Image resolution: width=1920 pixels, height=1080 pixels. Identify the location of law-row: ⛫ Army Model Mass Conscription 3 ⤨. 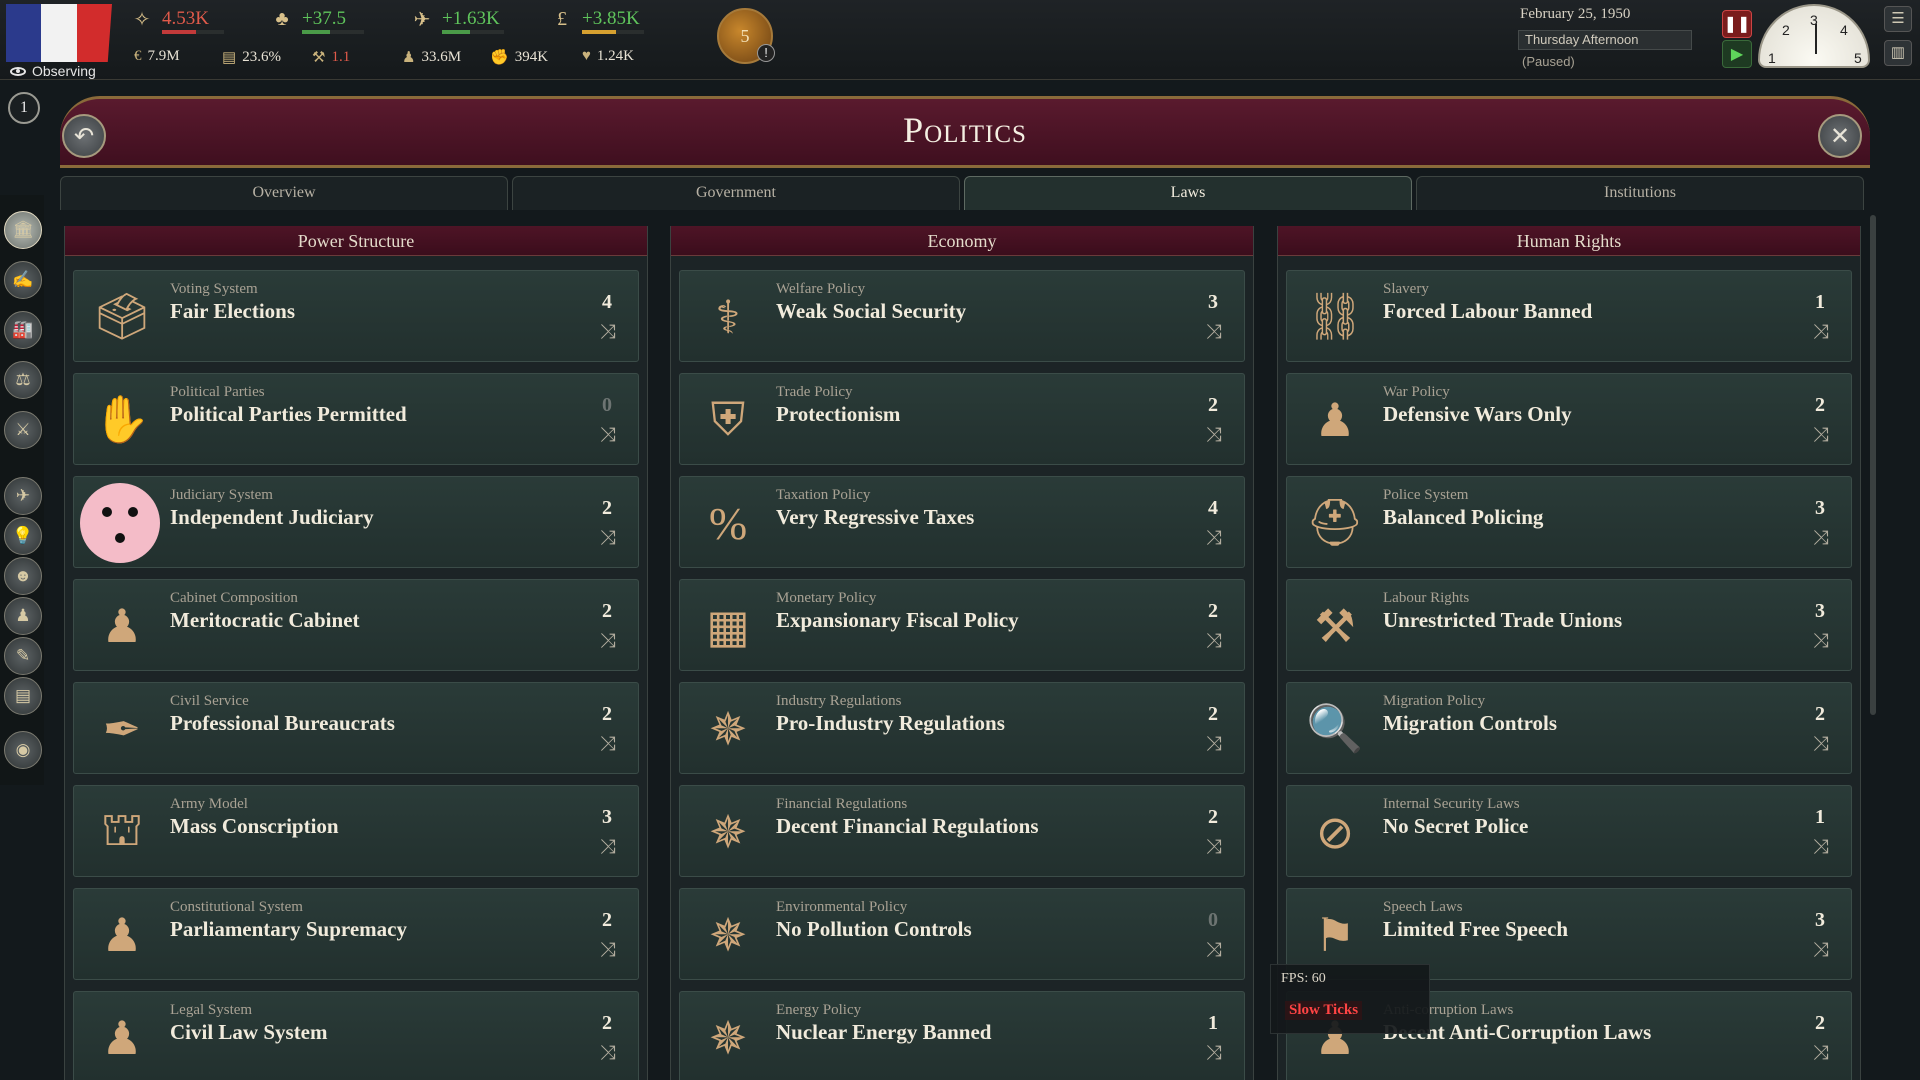
(356, 831).